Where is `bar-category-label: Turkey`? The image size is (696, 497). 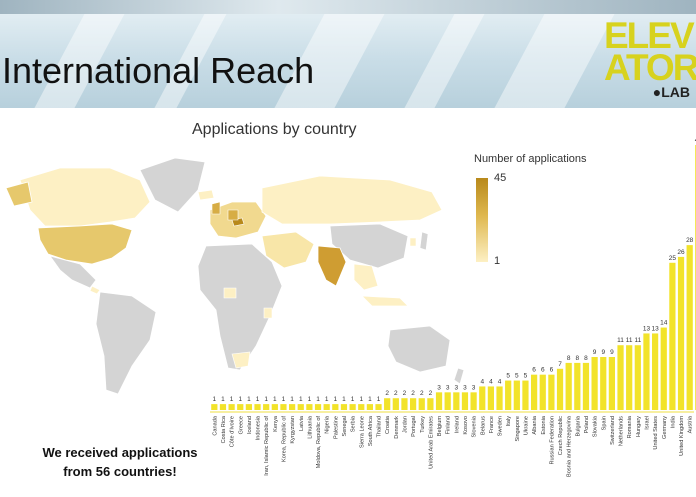
bar-category-label: Turkey is located at coordinates (423, 424).